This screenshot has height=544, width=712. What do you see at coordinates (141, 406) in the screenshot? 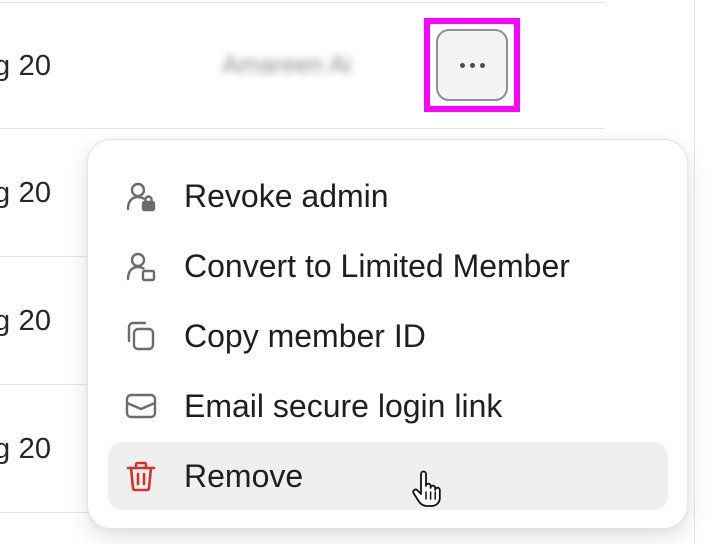
I see `envelope-icon` at bounding box center [141, 406].